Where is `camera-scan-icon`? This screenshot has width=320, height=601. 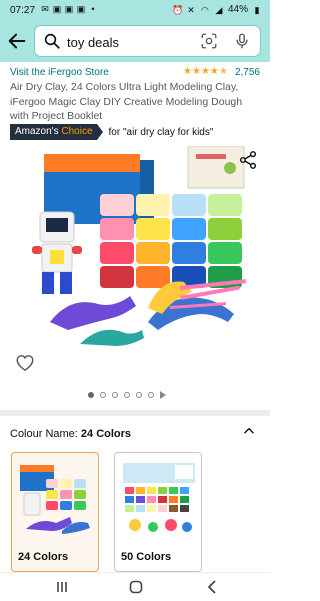 camera-scan-icon is located at coordinates (209, 41).